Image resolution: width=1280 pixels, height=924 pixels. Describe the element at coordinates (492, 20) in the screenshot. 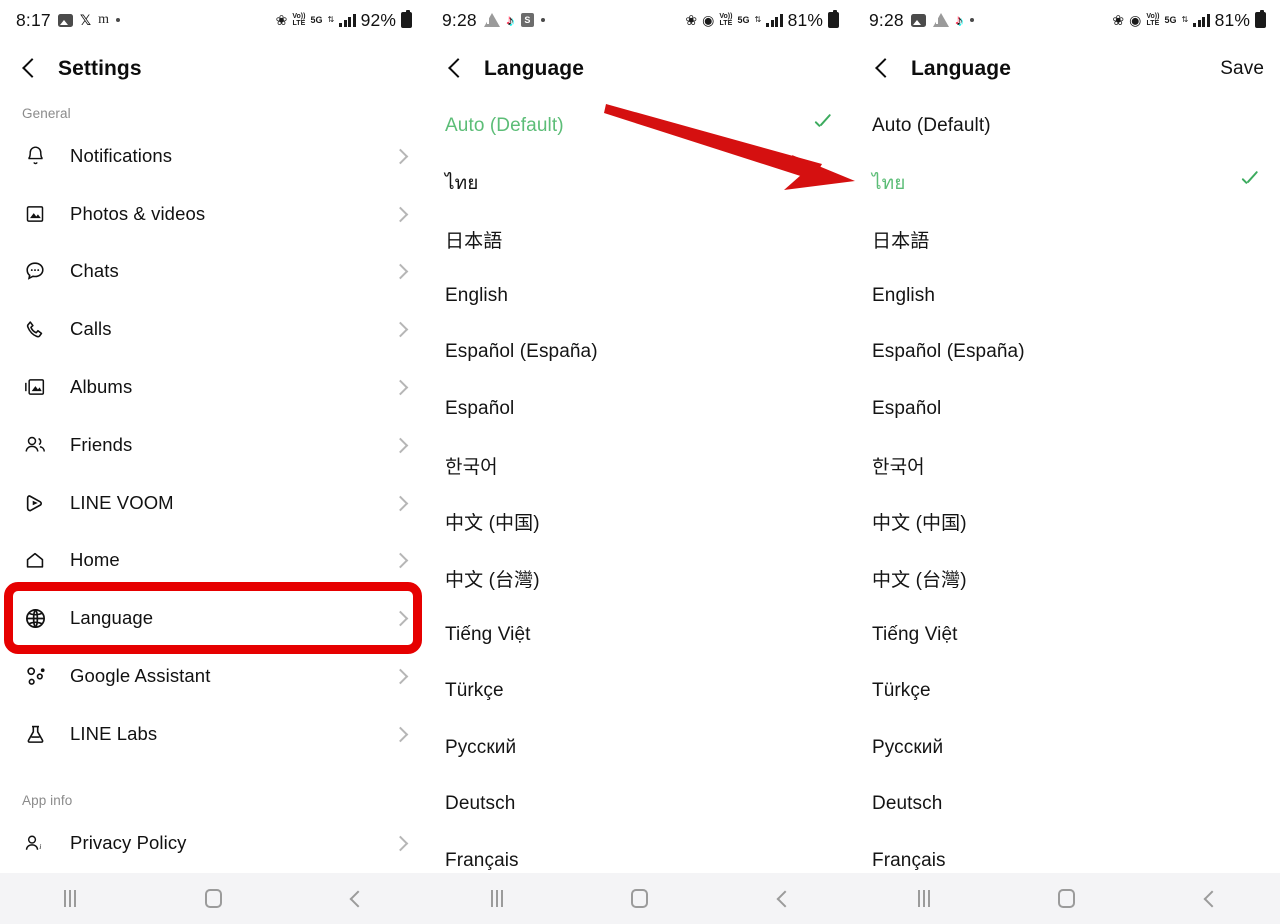

I see `drive-icon` at that location.